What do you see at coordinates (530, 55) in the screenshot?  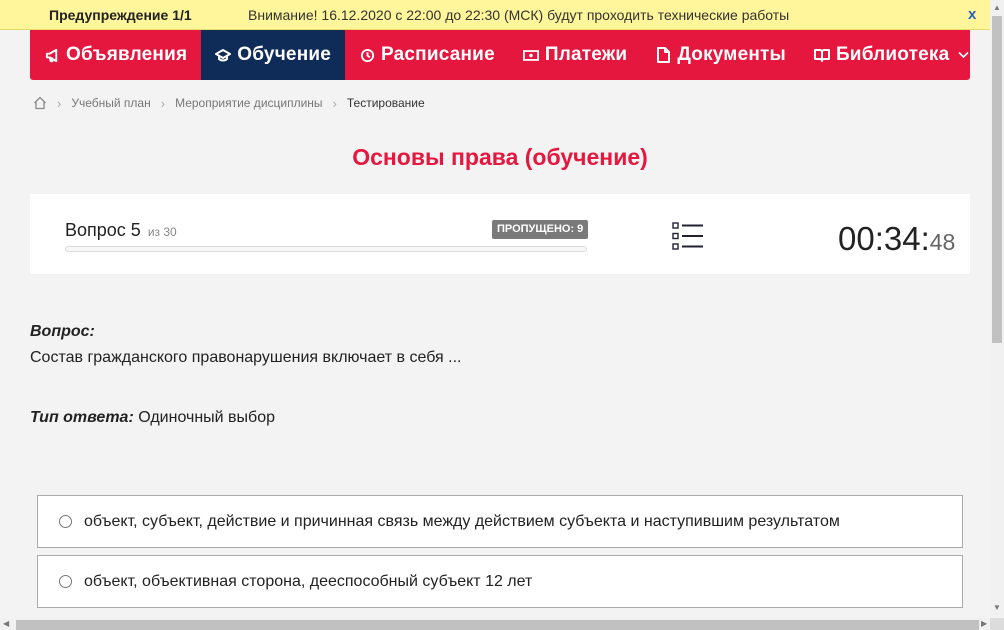 I see `money-icon` at bounding box center [530, 55].